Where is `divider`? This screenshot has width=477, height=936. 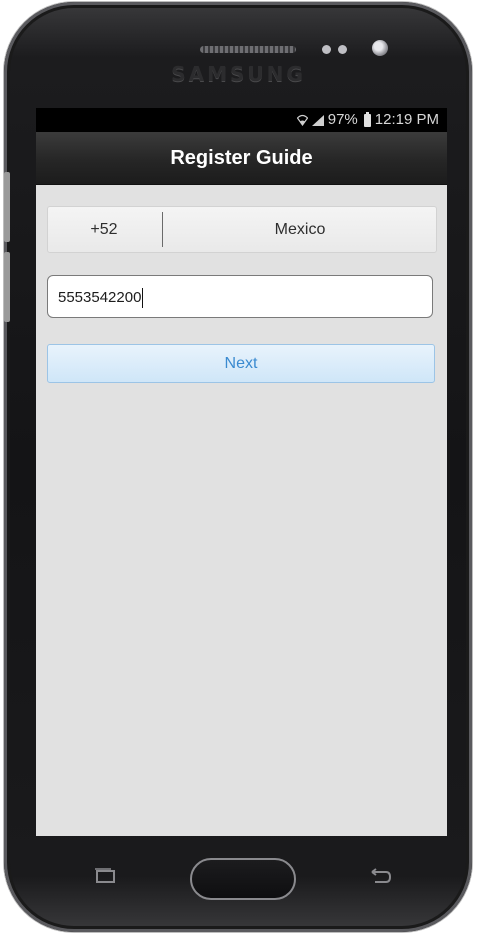
divider is located at coordinates (162, 229).